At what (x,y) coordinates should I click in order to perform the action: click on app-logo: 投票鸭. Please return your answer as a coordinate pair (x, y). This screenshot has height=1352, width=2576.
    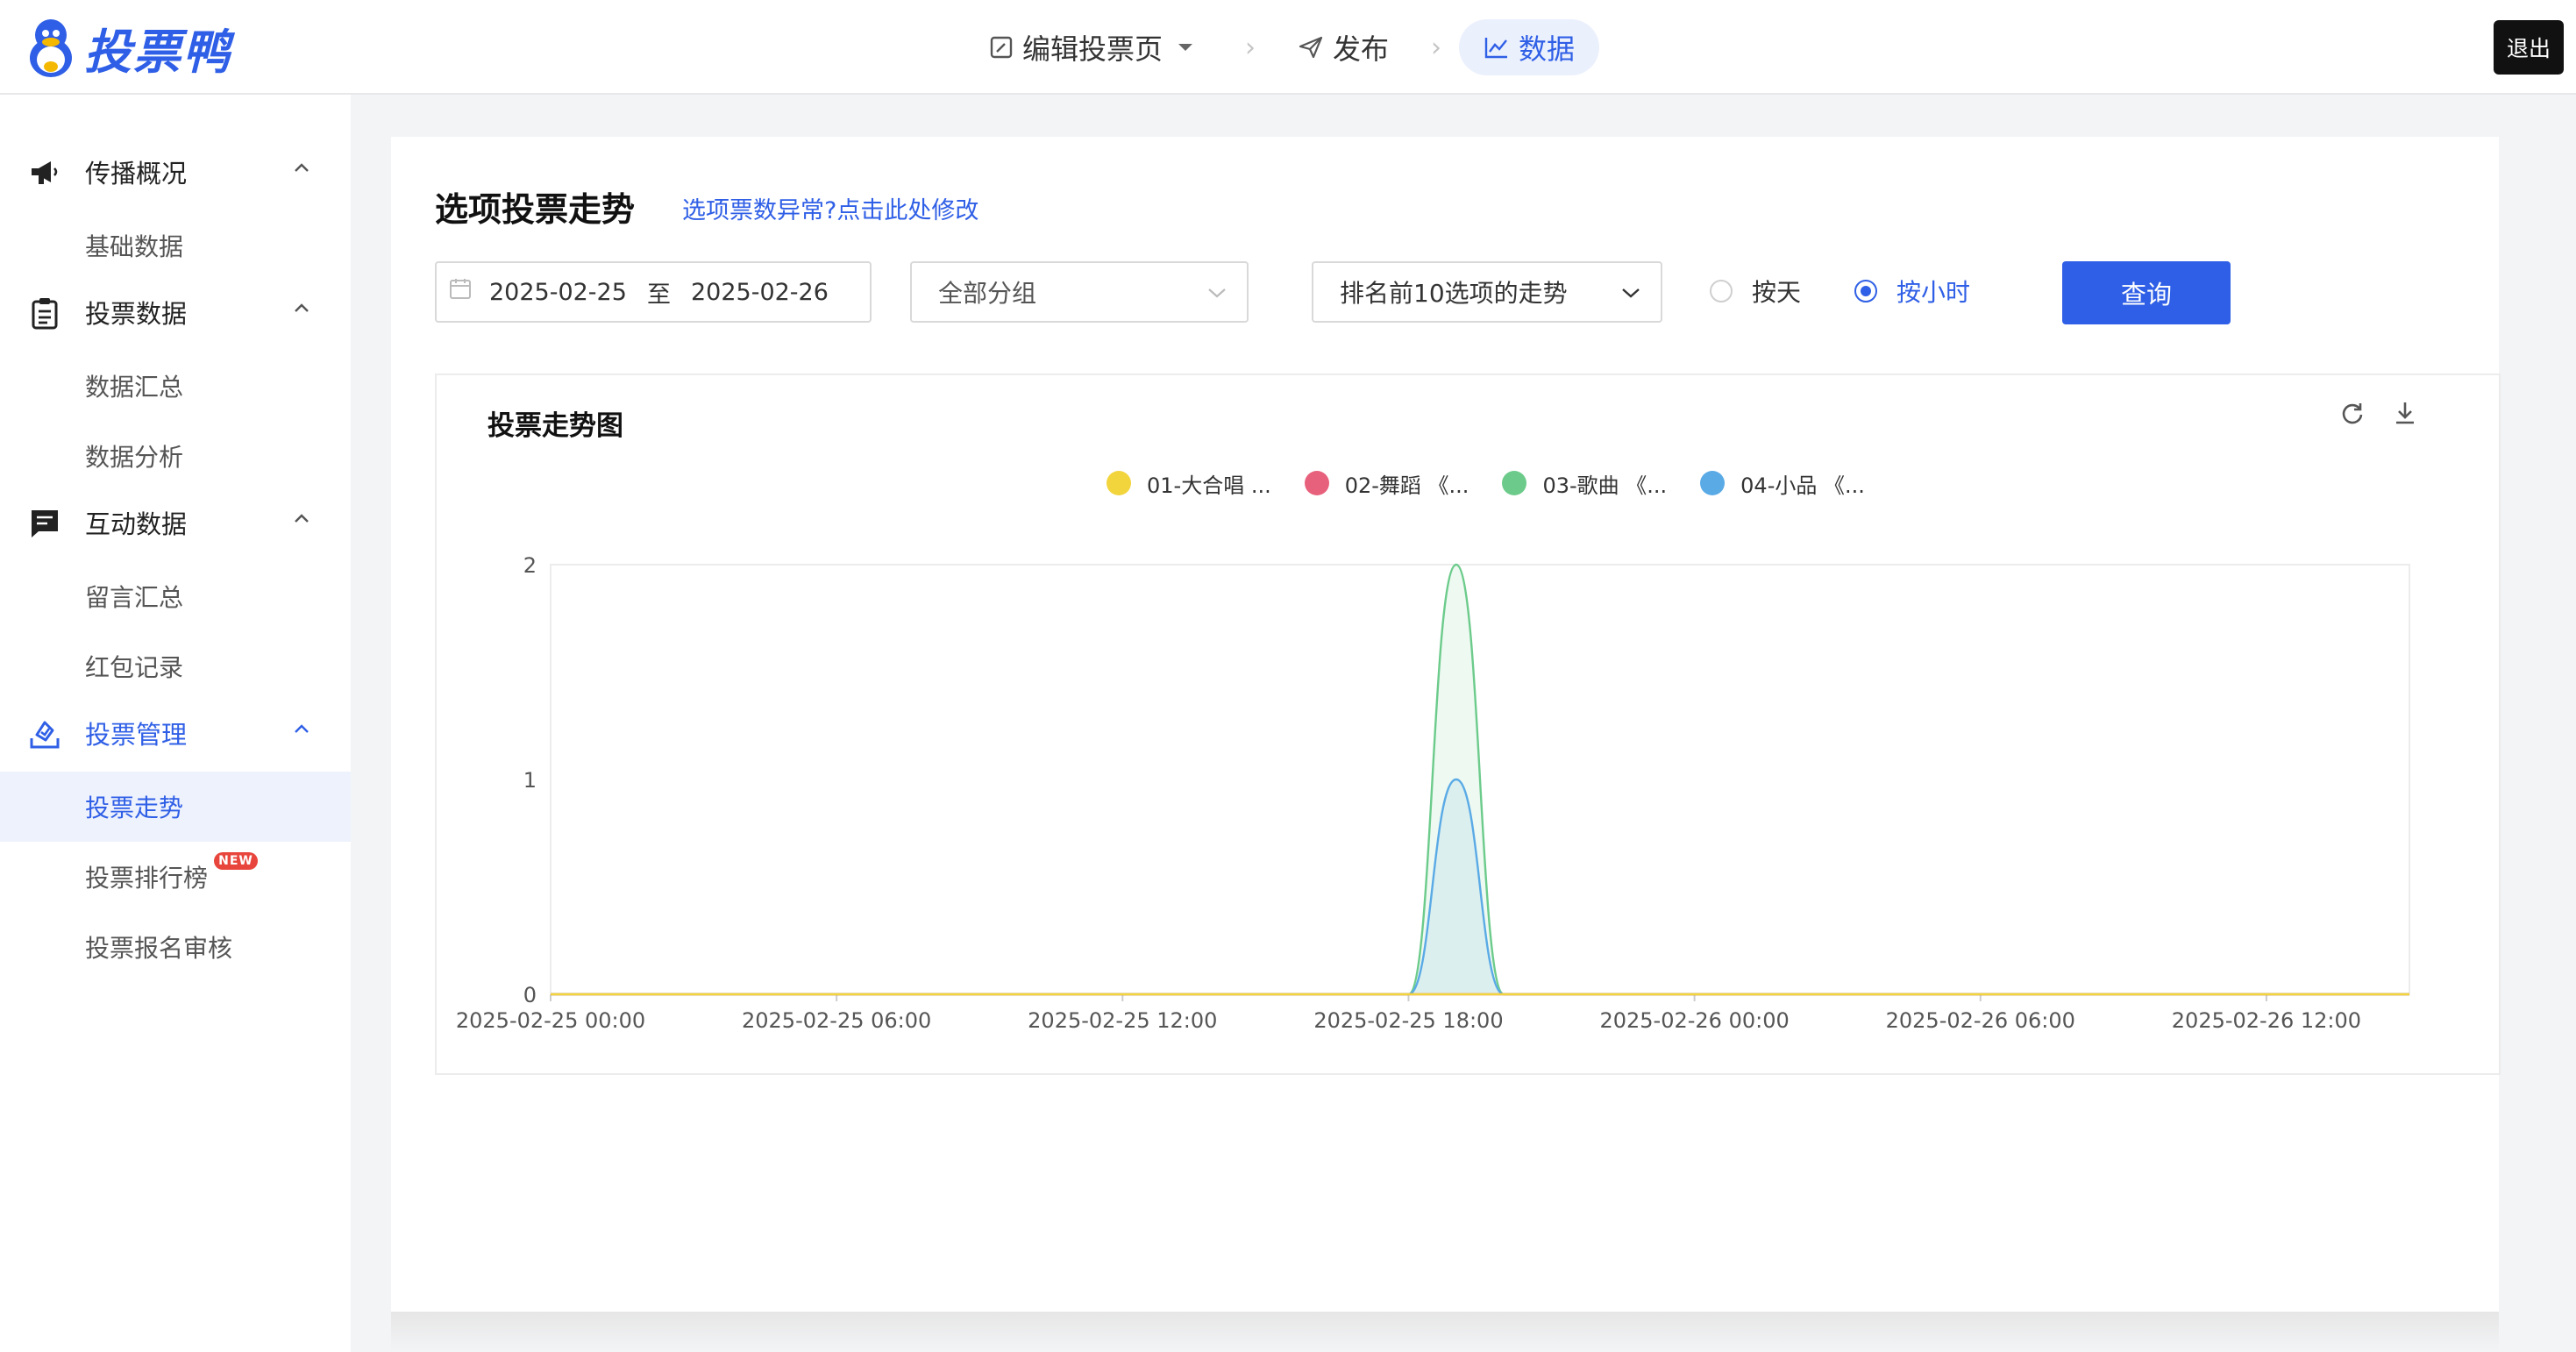
    Looking at the image, I should click on (128, 47).